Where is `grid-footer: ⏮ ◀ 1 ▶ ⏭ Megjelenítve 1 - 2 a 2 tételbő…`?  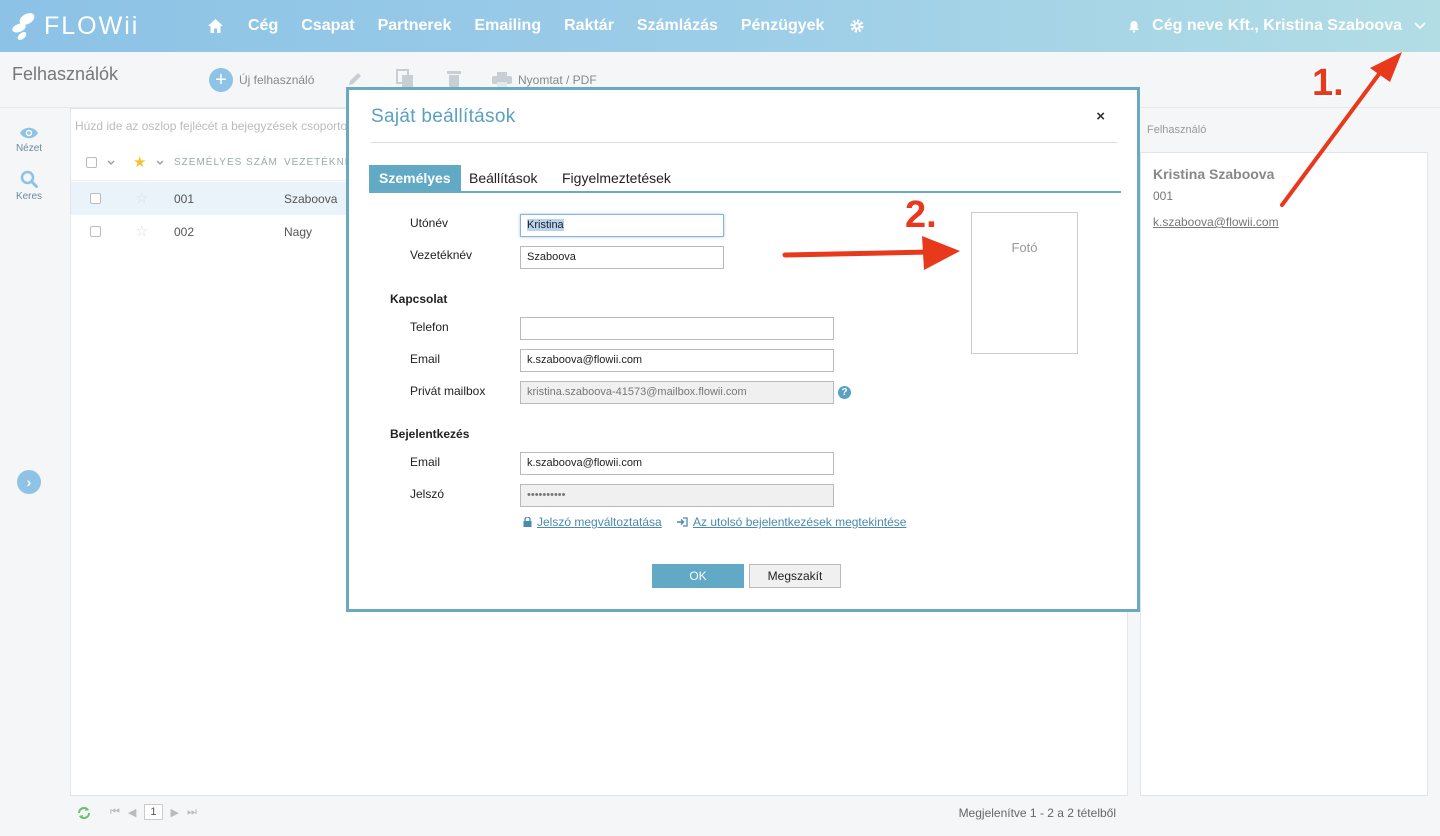 grid-footer: ⏮ ◀ 1 ▶ ⏭ Megjelenítve 1 - 2 a 2 tételbő… is located at coordinates (755, 814).